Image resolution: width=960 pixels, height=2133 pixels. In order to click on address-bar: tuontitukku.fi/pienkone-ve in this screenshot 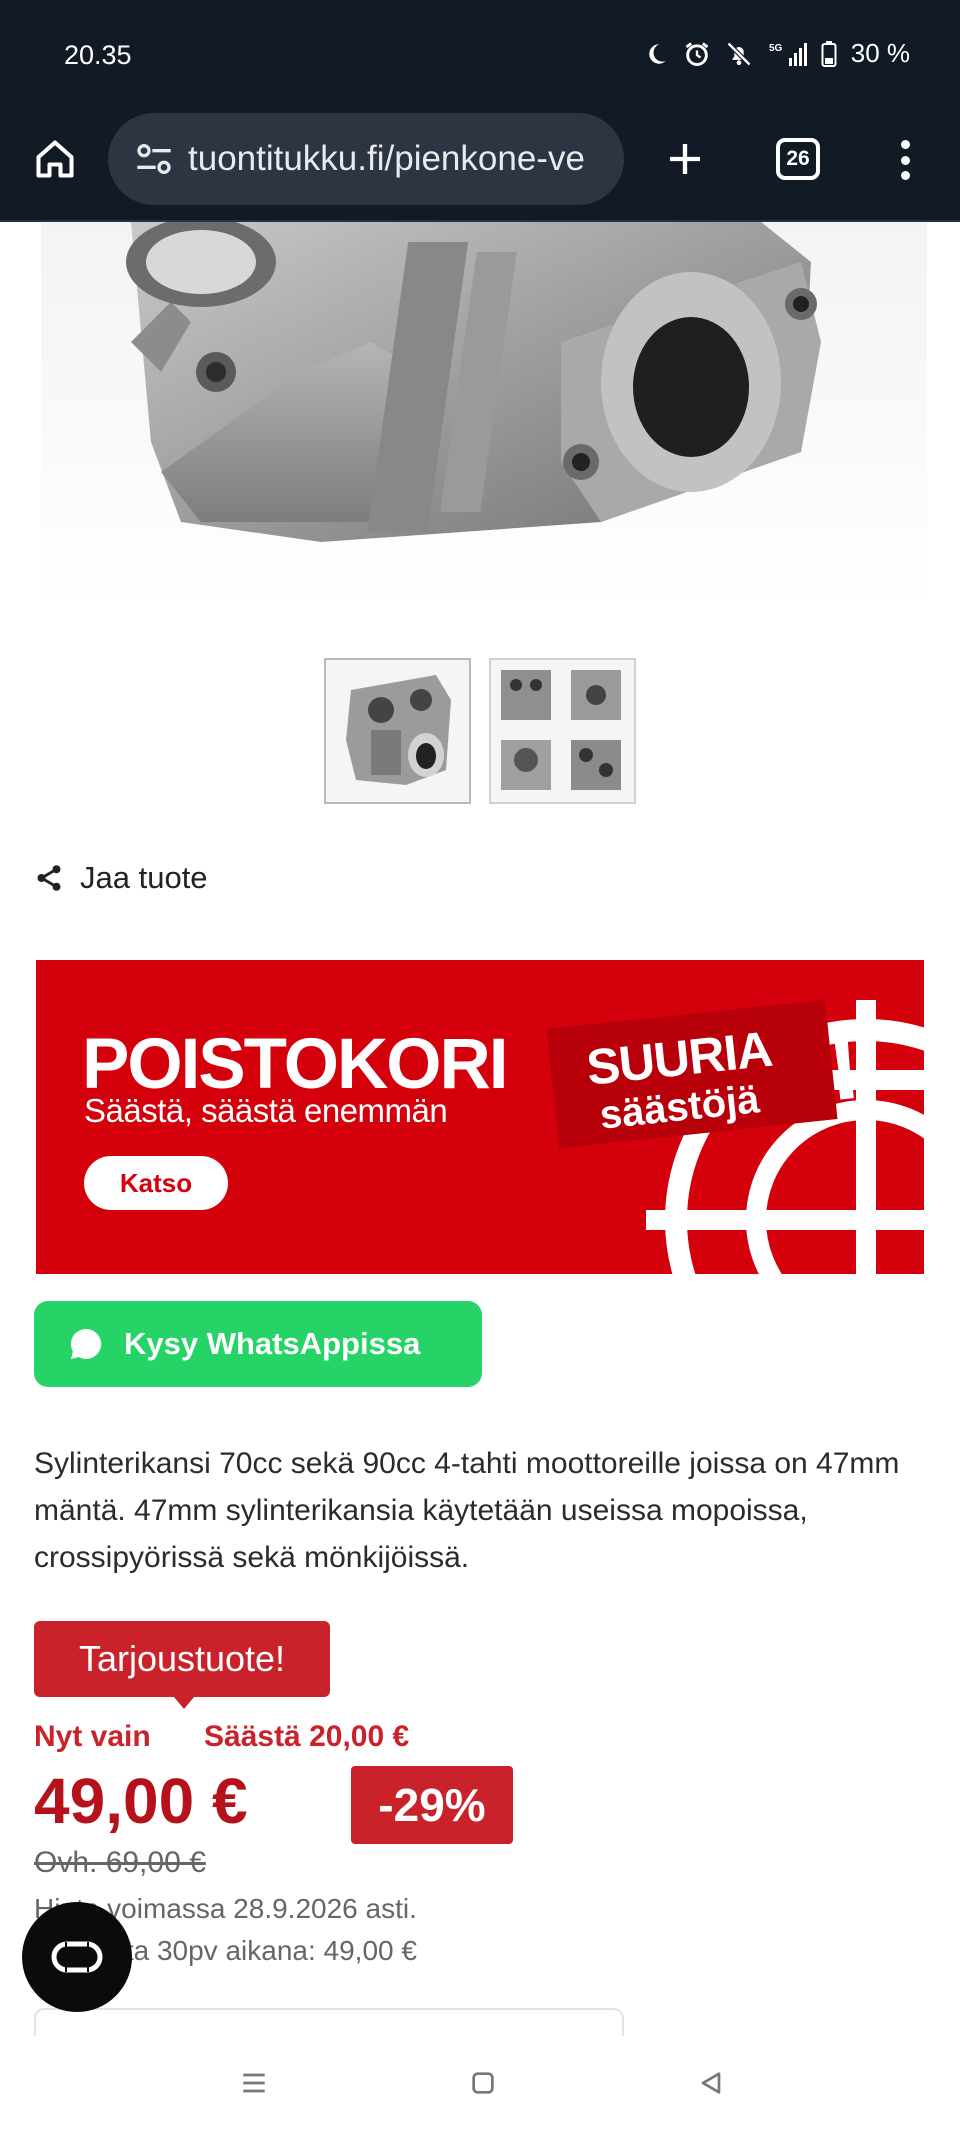, I will do `click(366, 159)`.